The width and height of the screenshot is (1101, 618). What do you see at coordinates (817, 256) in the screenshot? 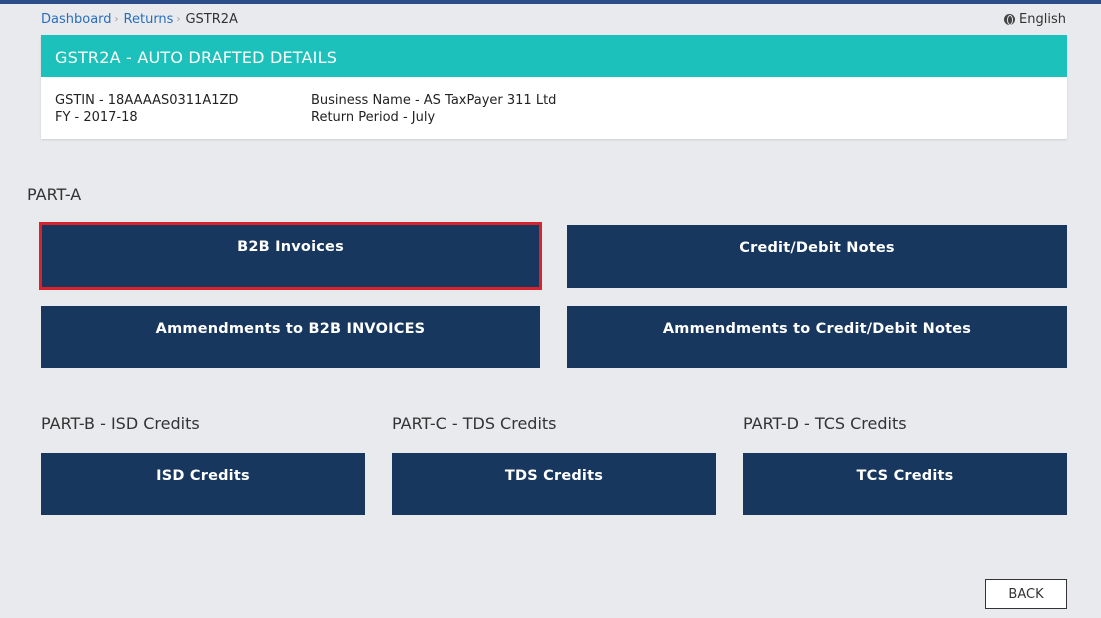
I see `credit-debit-notes-tile: Credit/Debit Notes` at bounding box center [817, 256].